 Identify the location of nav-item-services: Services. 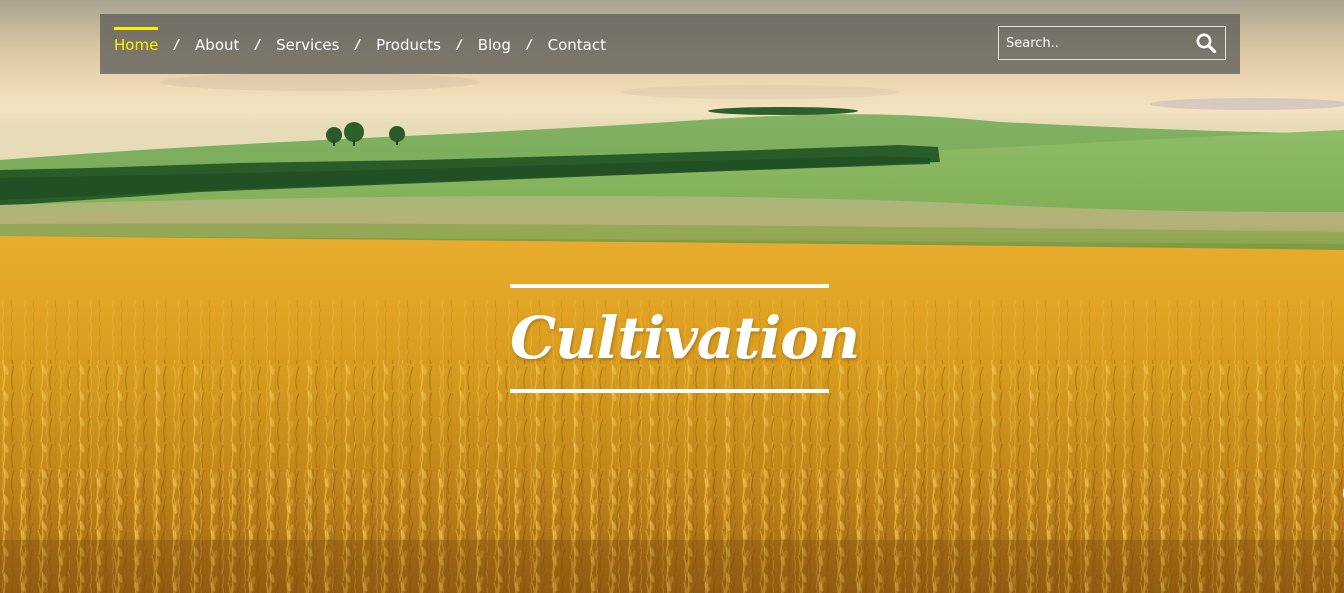
(307, 44).